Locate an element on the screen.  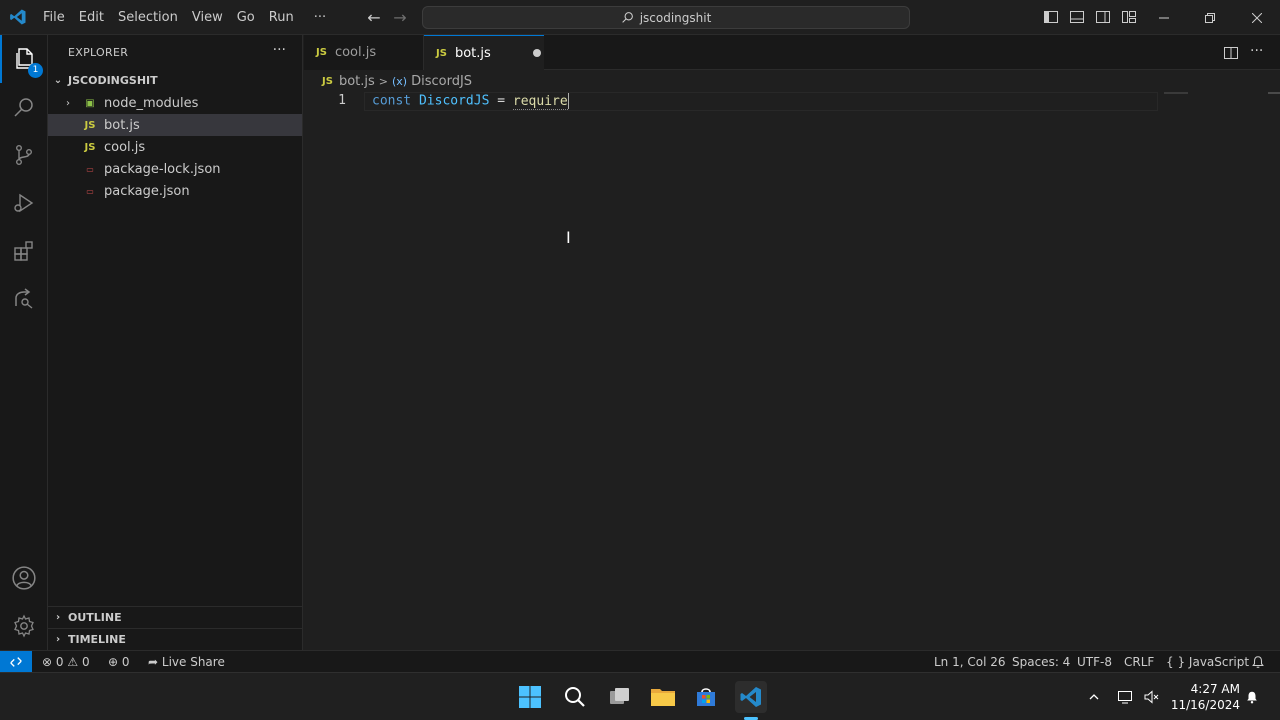
file-explorer-icon is located at coordinates (663, 697).